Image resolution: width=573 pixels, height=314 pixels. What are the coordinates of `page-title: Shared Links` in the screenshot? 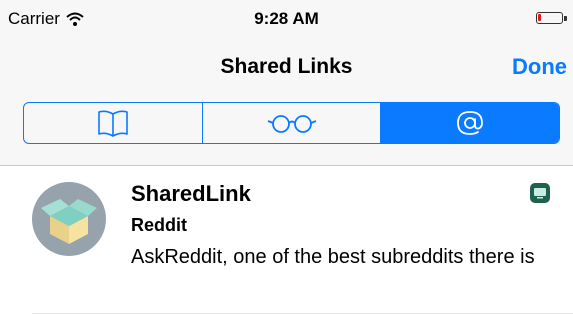 It's located at (286, 66).